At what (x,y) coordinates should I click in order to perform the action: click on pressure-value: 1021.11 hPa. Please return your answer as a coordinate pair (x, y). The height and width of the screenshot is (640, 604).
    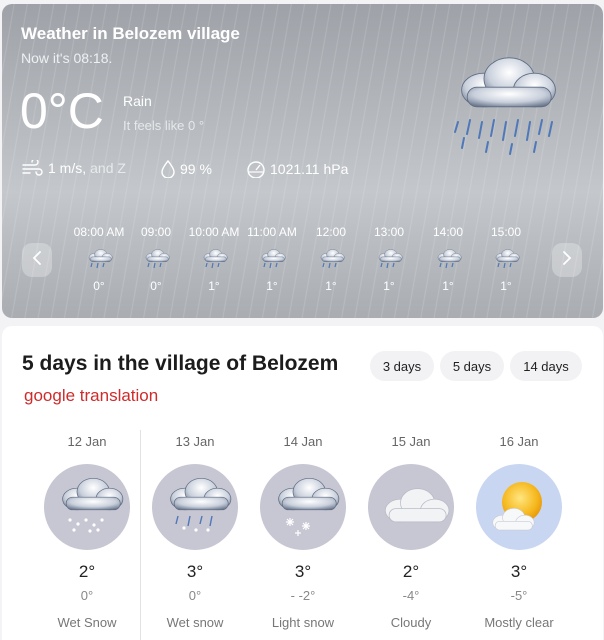
    Looking at the image, I should click on (309, 169).